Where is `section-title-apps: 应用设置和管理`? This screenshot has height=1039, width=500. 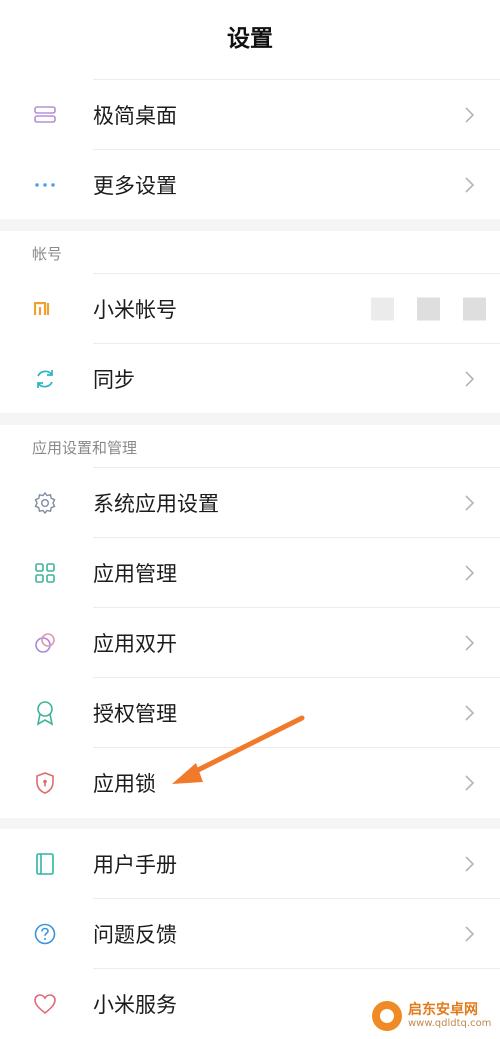 section-title-apps: 应用设置和管理 is located at coordinates (85, 448).